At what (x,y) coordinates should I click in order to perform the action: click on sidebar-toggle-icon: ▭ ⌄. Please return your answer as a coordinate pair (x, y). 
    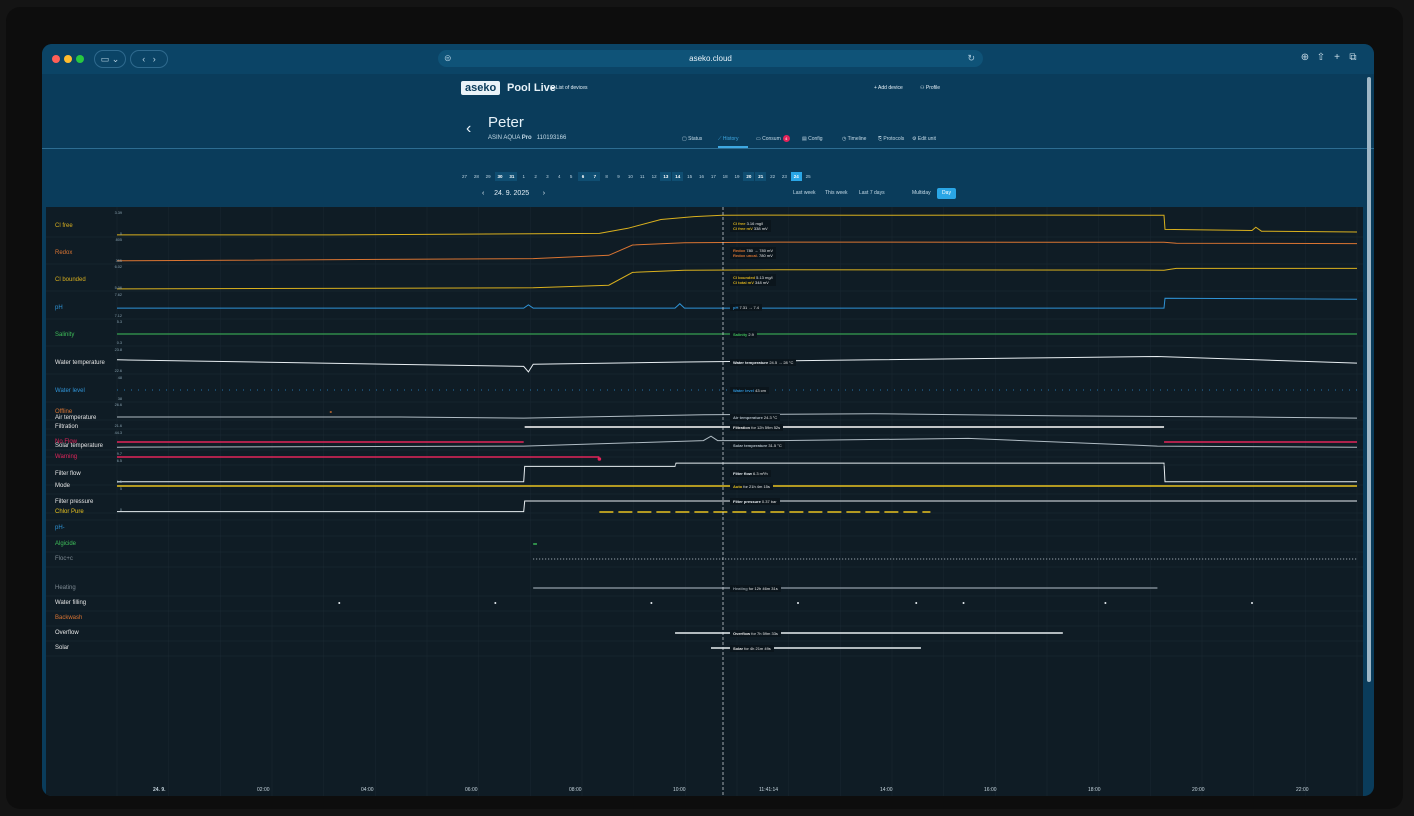
    Looking at the image, I should click on (110, 59).